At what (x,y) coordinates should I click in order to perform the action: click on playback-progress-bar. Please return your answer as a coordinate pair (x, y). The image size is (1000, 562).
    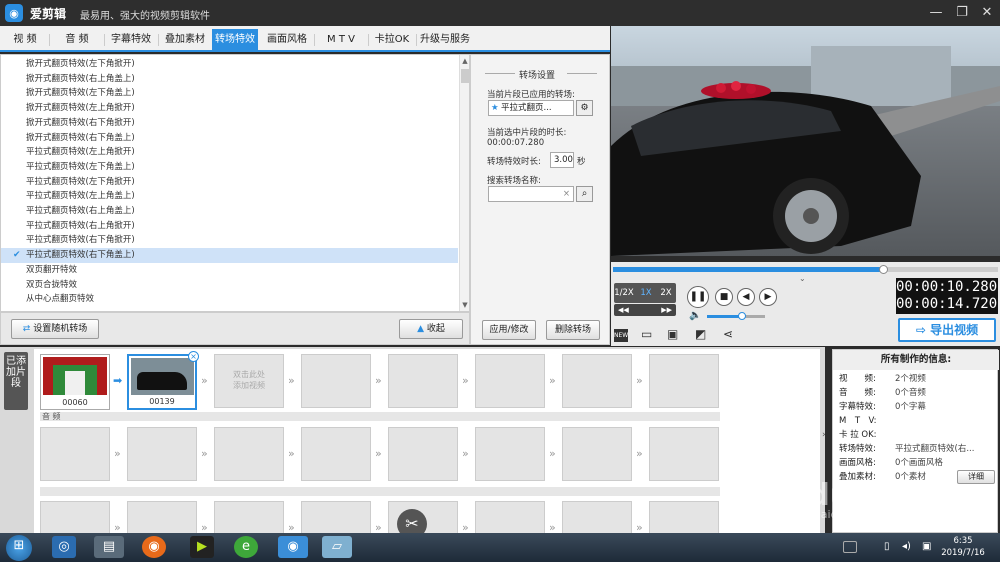
    Looking at the image, I should click on (805, 269).